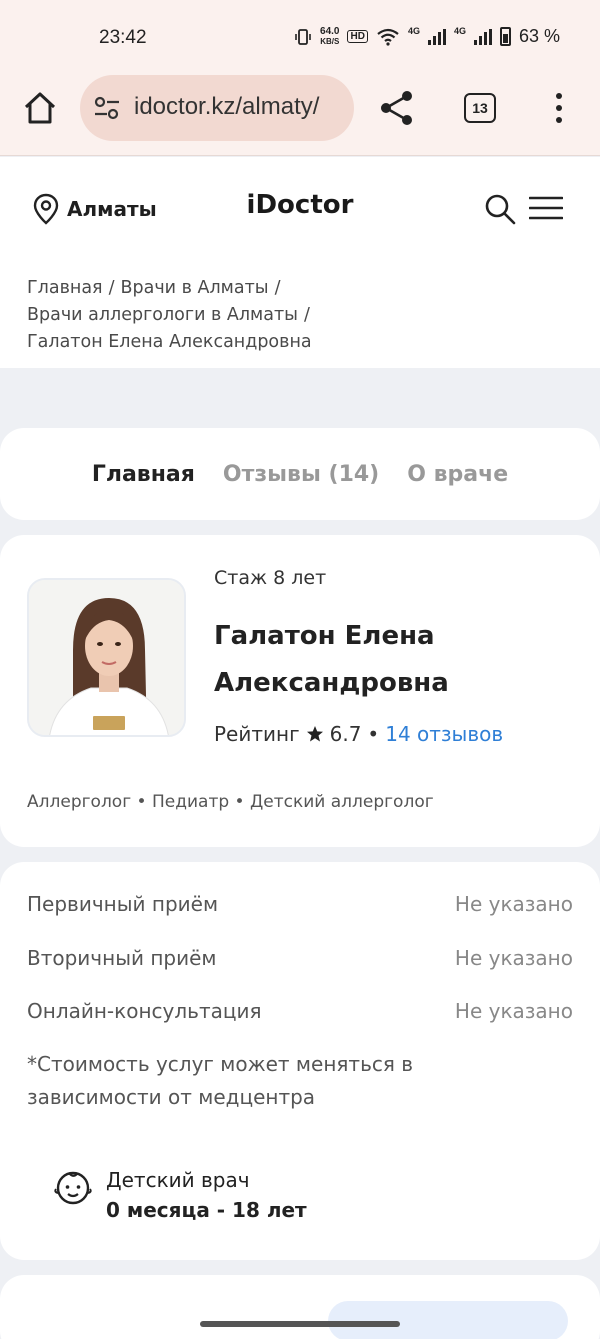 The height and width of the screenshot is (1339, 600). What do you see at coordinates (459, 31) in the screenshot?
I see `network-type-2: 4G` at bounding box center [459, 31].